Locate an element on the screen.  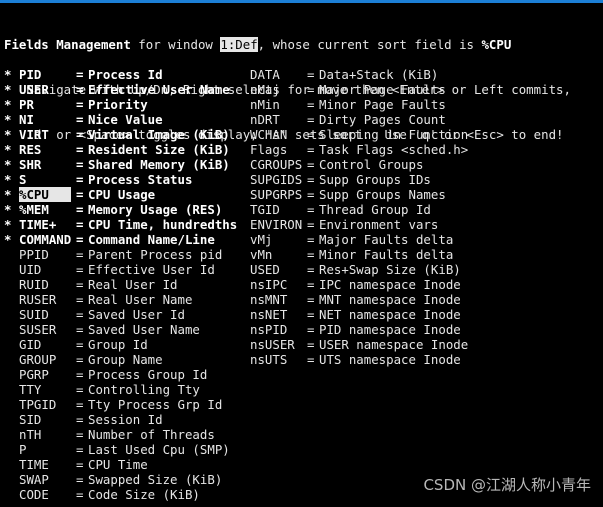
field-name: WCHAN is located at coordinates (268, 134).